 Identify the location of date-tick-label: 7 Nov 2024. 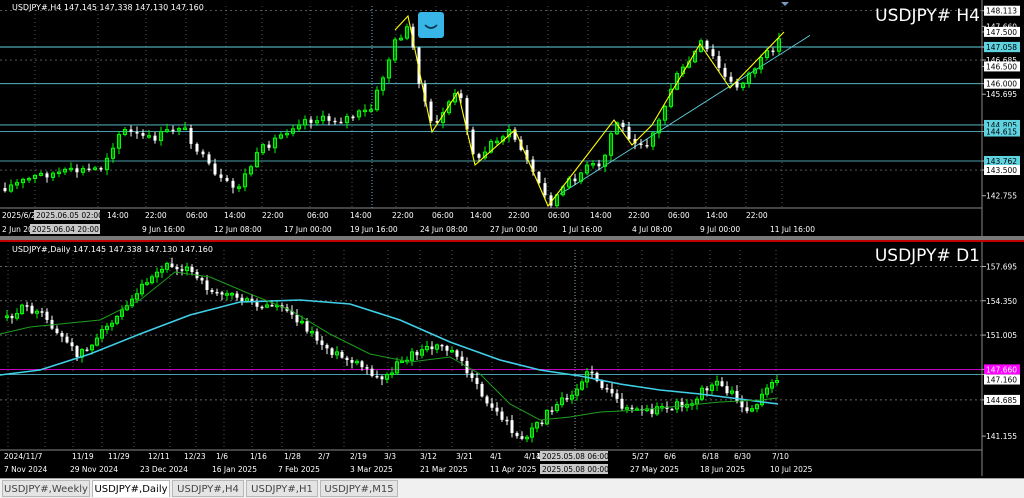
(25, 469).